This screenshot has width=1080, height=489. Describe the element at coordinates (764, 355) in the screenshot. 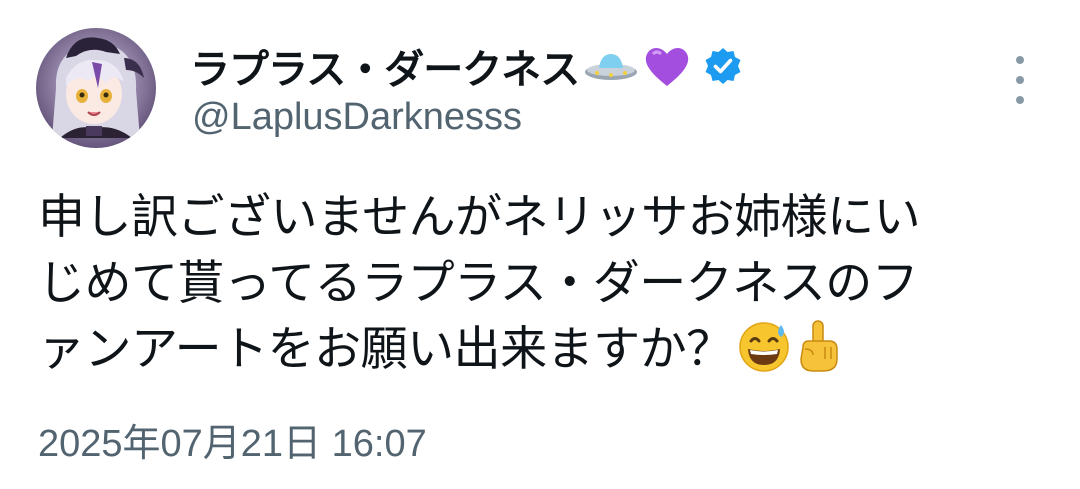

I see `grinning-sweat-icon` at that location.